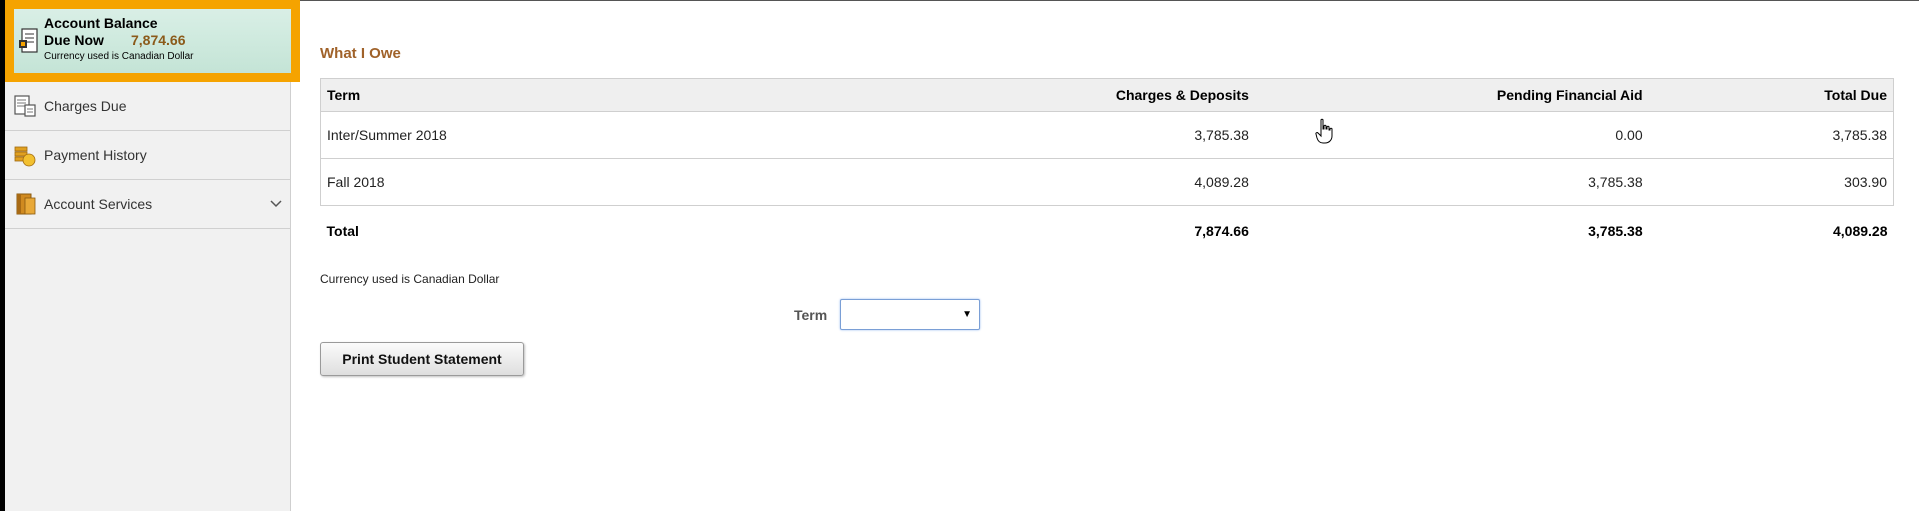 The image size is (1919, 511). I want to click on charges-icon, so click(25, 106).